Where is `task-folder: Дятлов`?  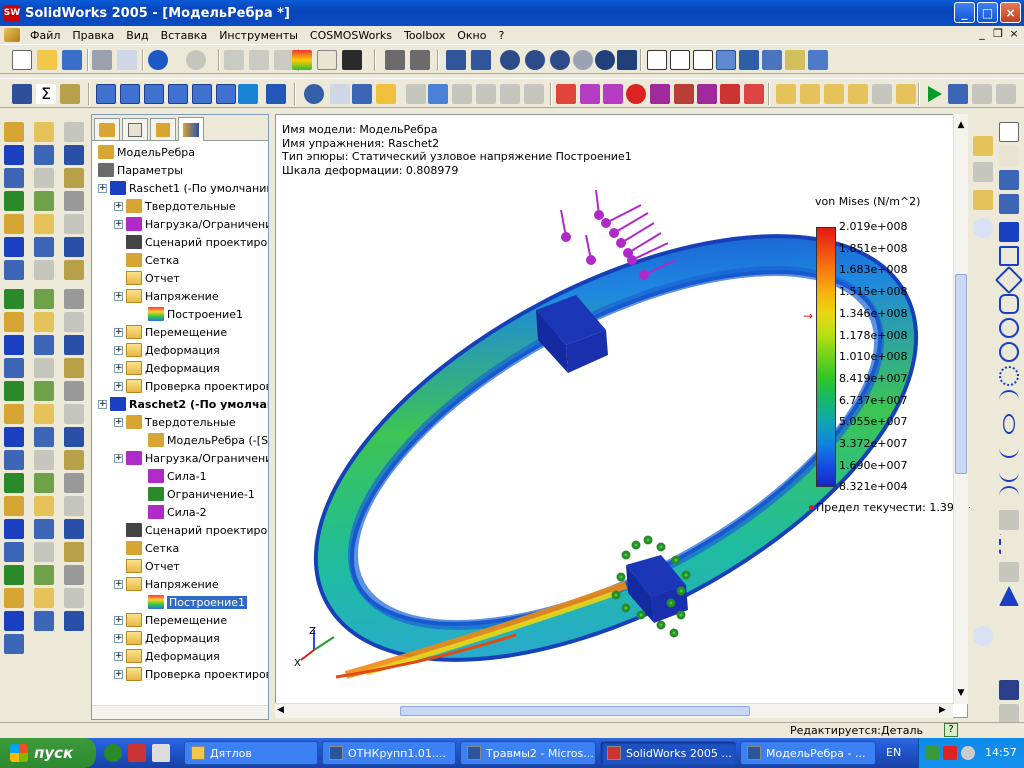 task-folder: Дятлов is located at coordinates (251, 753).